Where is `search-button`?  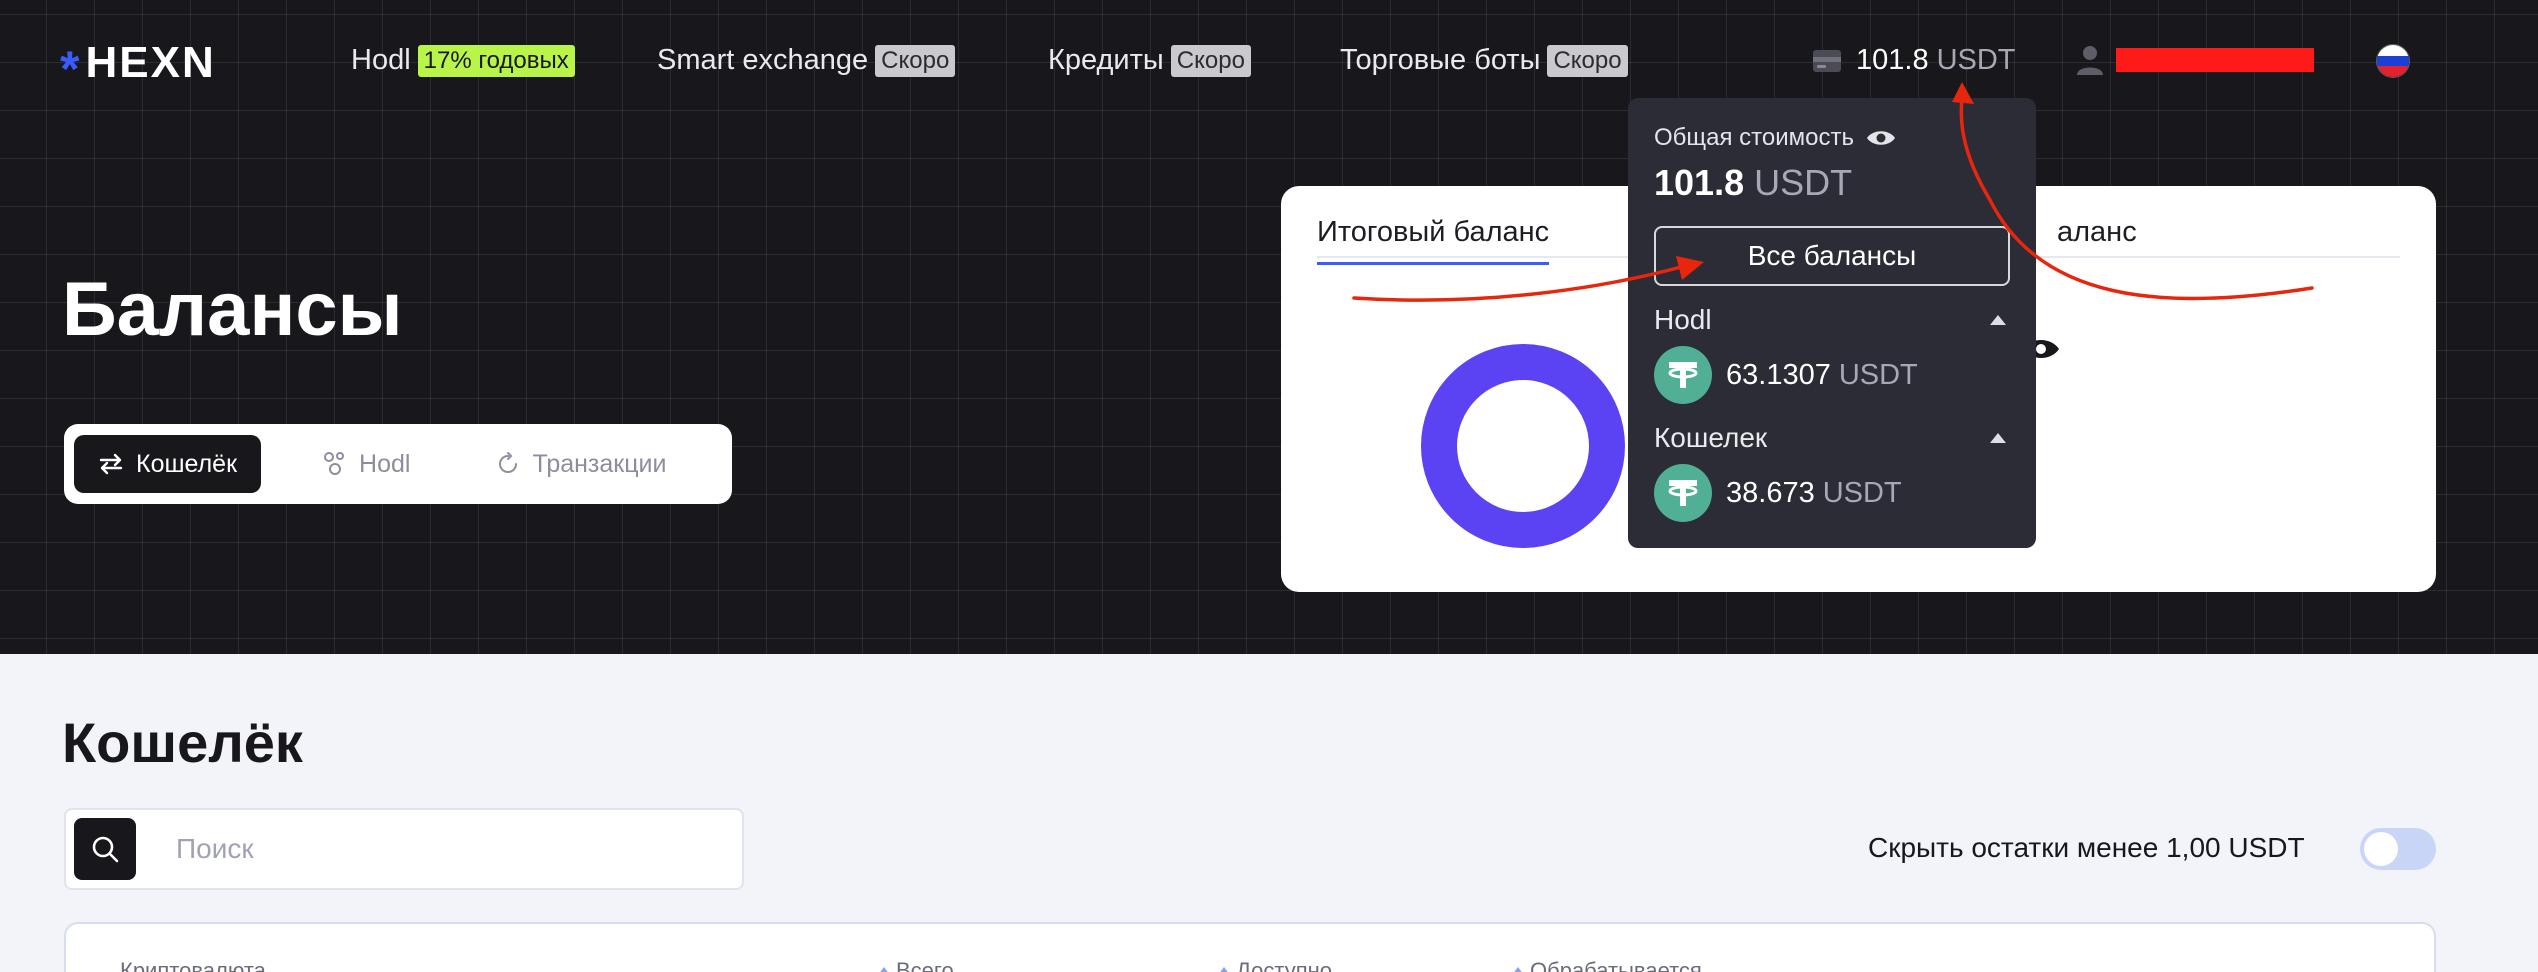 search-button is located at coordinates (105, 849).